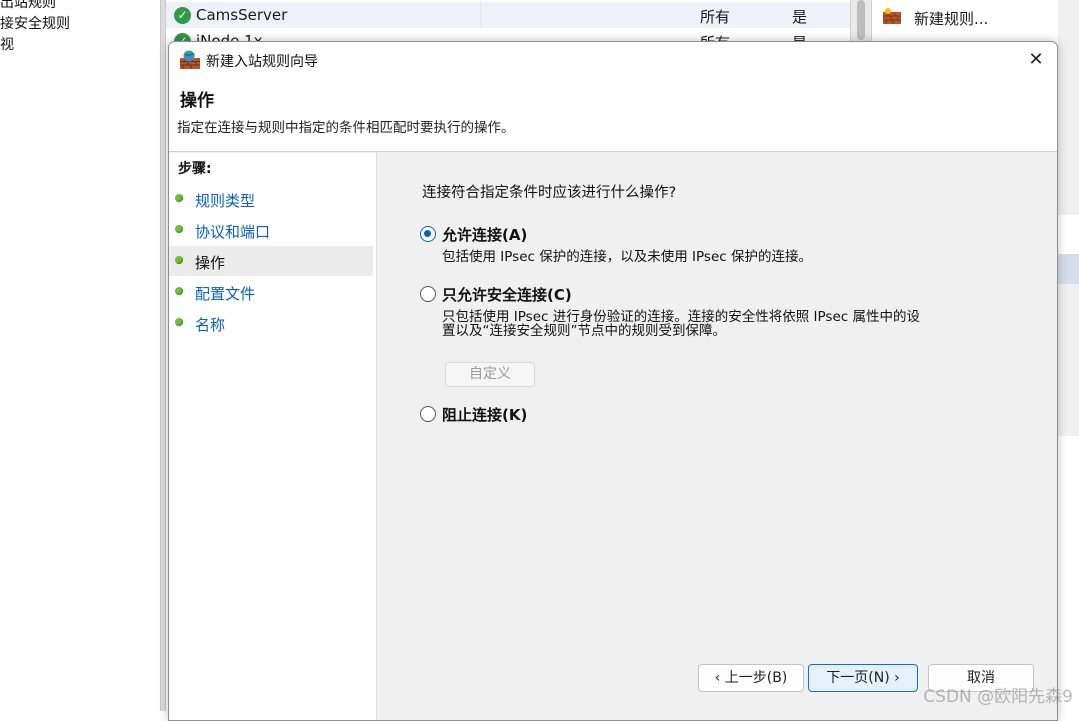 The height and width of the screenshot is (721, 1079). What do you see at coordinates (428, 414) in the screenshot?
I see `block-connection-radio` at bounding box center [428, 414].